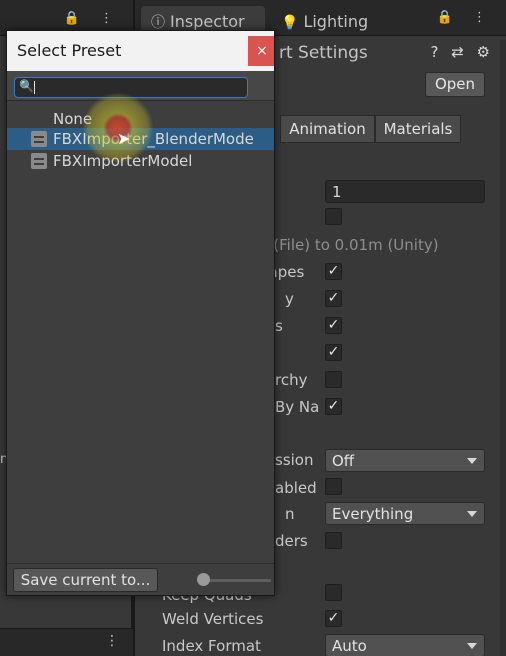  I want to click on property-label: n, so click(290, 514).